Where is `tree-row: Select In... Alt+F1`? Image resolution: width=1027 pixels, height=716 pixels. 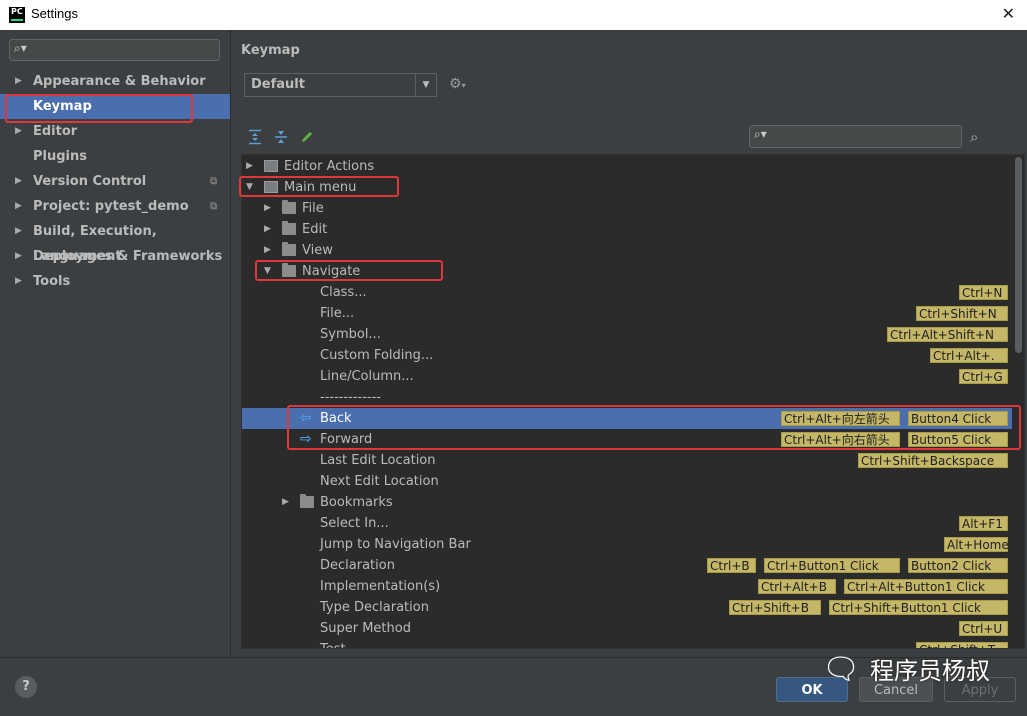
tree-row: Select In... Alt+F1 is located at coordinates (627, 523).